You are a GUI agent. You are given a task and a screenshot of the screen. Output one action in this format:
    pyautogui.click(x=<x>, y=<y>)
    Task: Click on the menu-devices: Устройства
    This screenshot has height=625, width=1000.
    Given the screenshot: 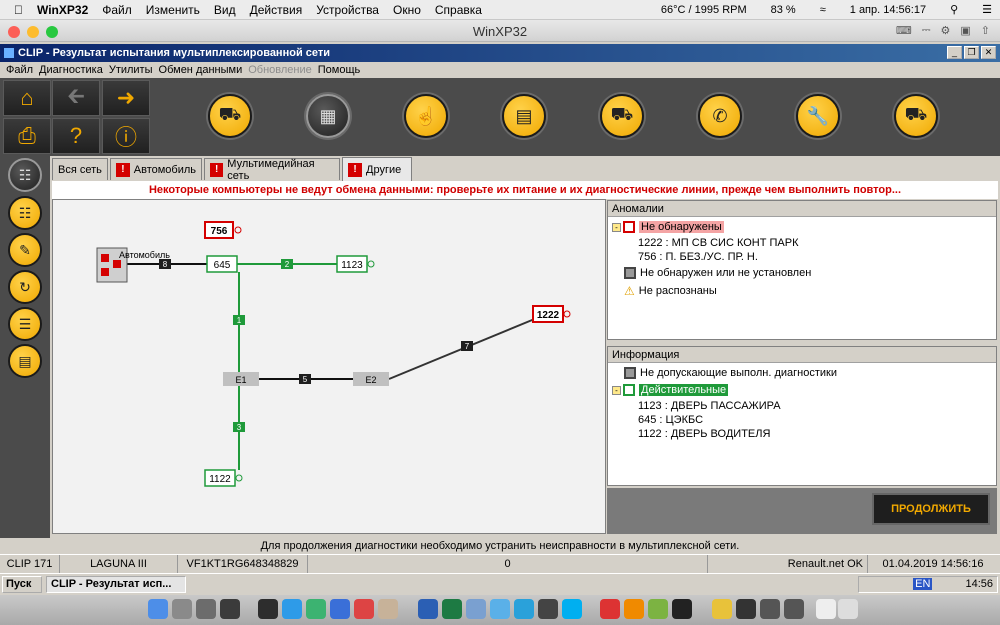 What is the action you would take?
    pyautogui.click(x=347, y=10)
    